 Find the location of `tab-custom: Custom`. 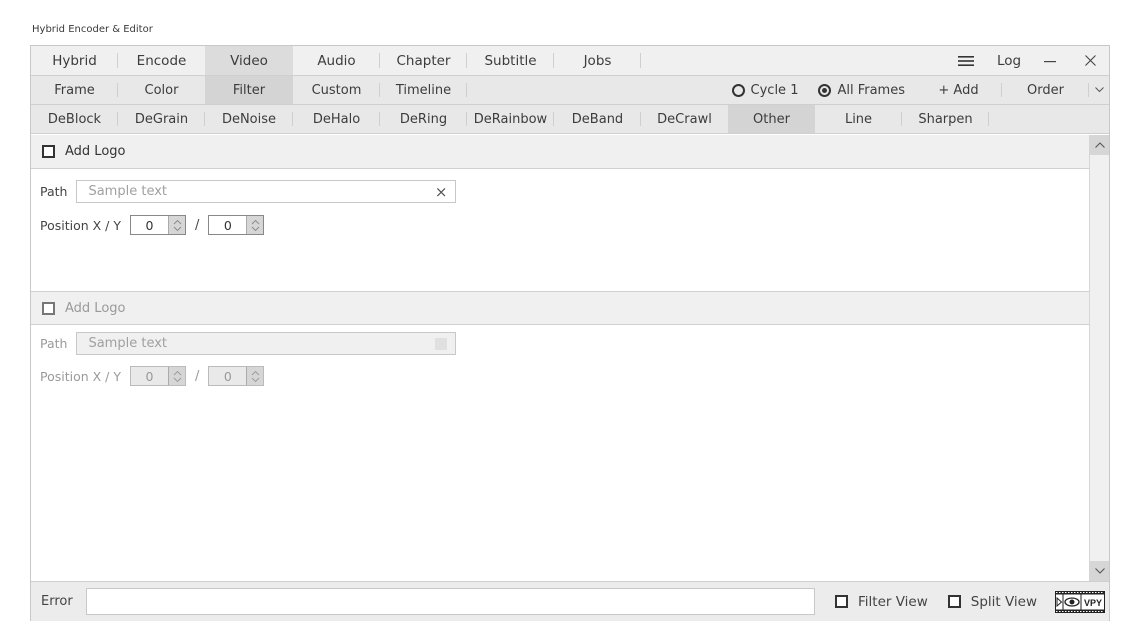

tab-custom: Custom is located at coordinates (336, 90).